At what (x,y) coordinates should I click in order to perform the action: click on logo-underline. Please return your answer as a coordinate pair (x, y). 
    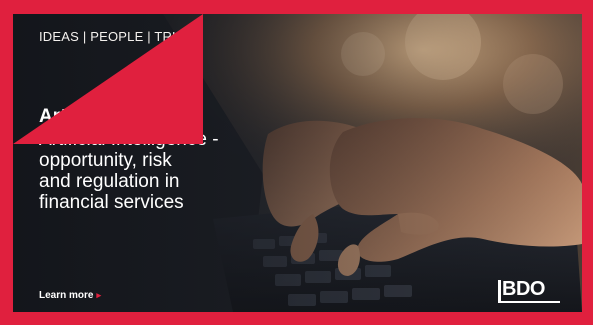
    Looking at the image, I should click on (529, 302).